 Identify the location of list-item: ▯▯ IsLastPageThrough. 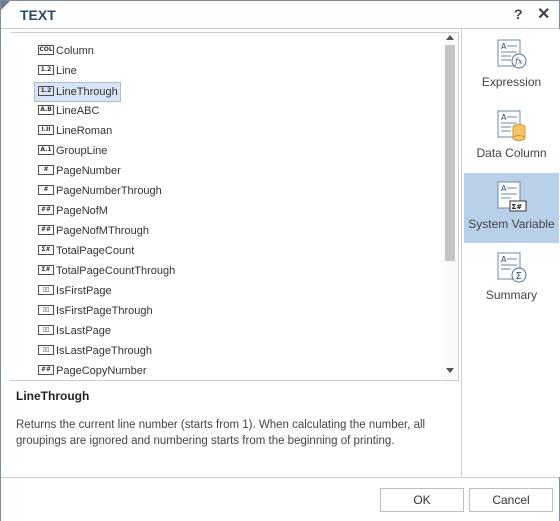
(94, 351).